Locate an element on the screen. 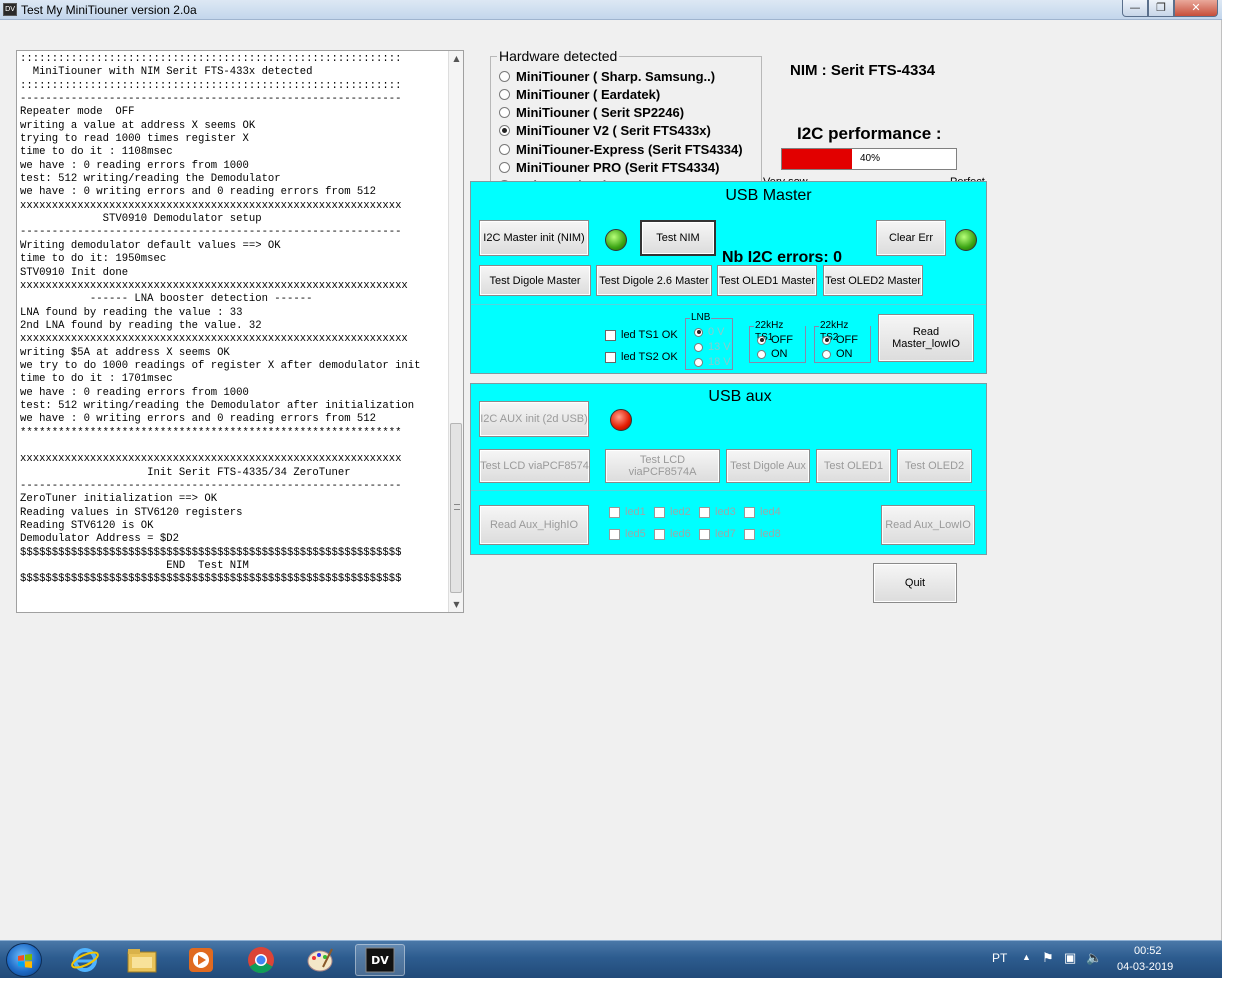 The width and height of the screenshot is (1250, 1000). taskbar: DV PT ▲ ⚑ ▣ 🔈 00:52 04-03-2019 is located at coordinates (611, 959).